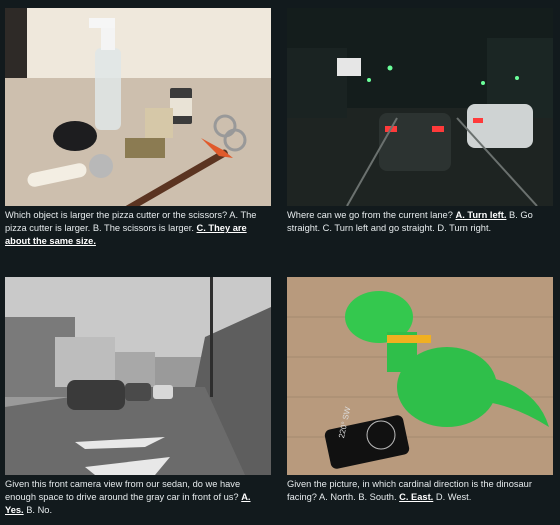 This screenshot has width=560, height=525. What do you see at coordinates (39, 510) in the screenshot?
I see `options-rest: B. No.` at bounding box center [39, 510].